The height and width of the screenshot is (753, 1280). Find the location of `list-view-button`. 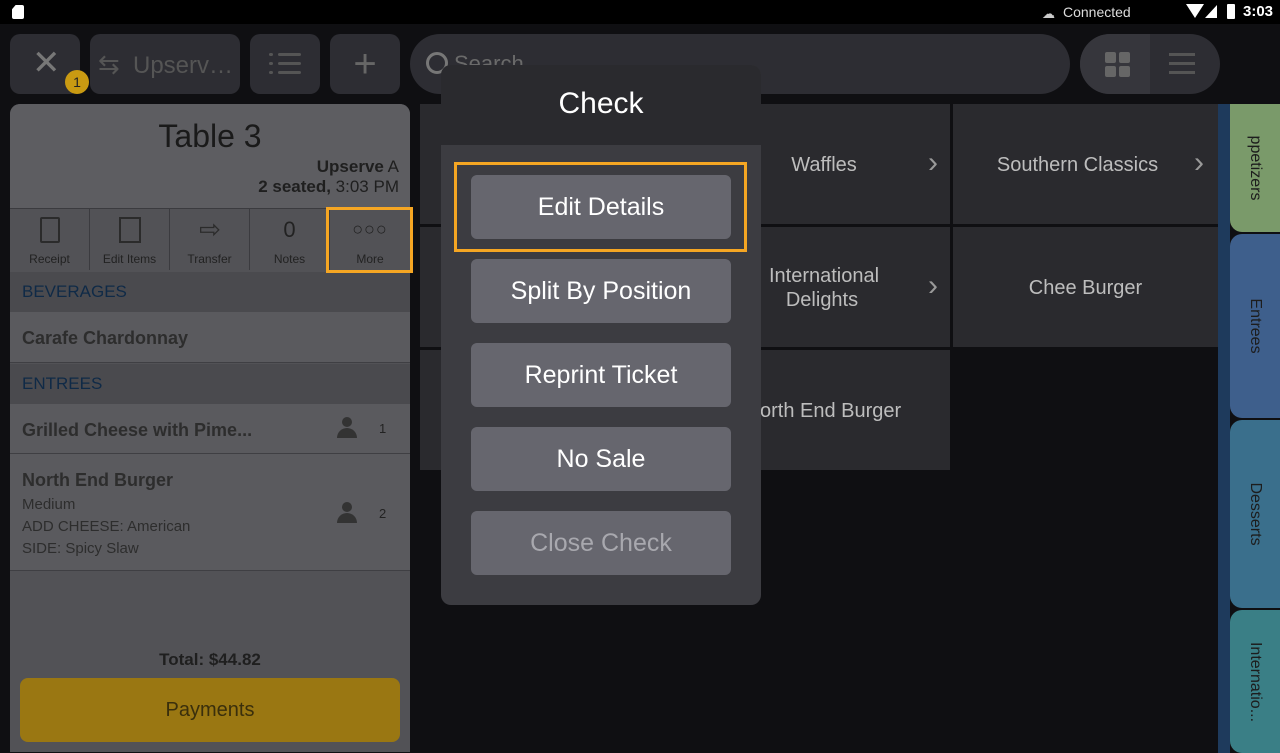

list-view-button is located at coordinates (1185, 64).